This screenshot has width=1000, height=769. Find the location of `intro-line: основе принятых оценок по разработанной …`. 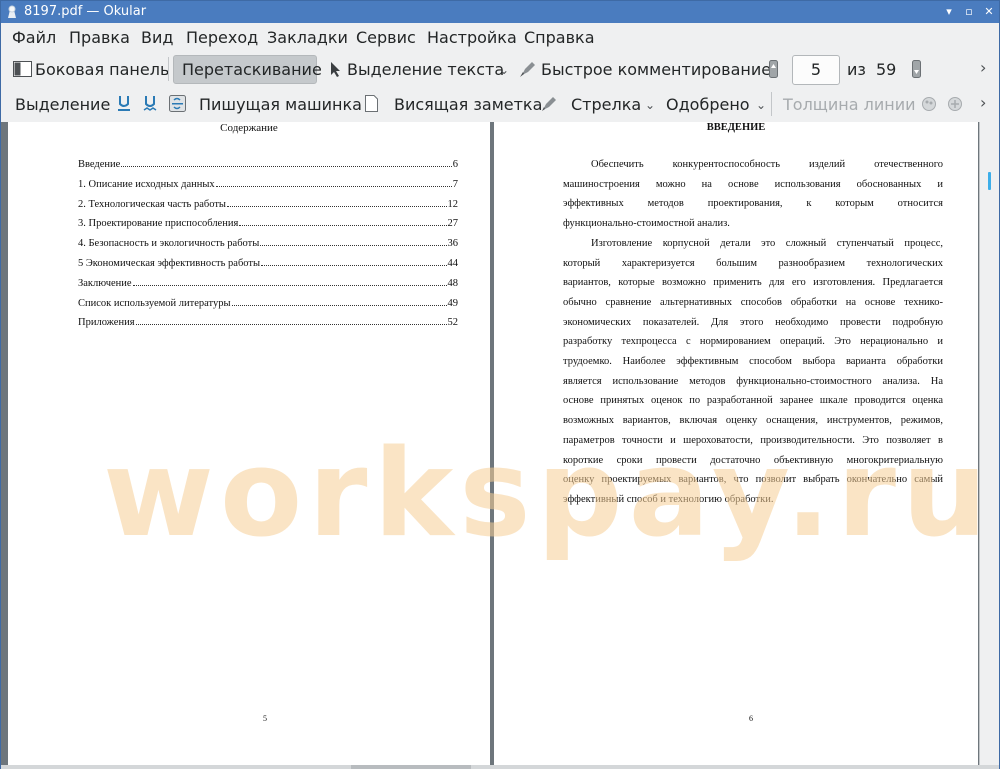

intro-line: основе принятых оценок по разработанной … is located at coordinates (753, 401).